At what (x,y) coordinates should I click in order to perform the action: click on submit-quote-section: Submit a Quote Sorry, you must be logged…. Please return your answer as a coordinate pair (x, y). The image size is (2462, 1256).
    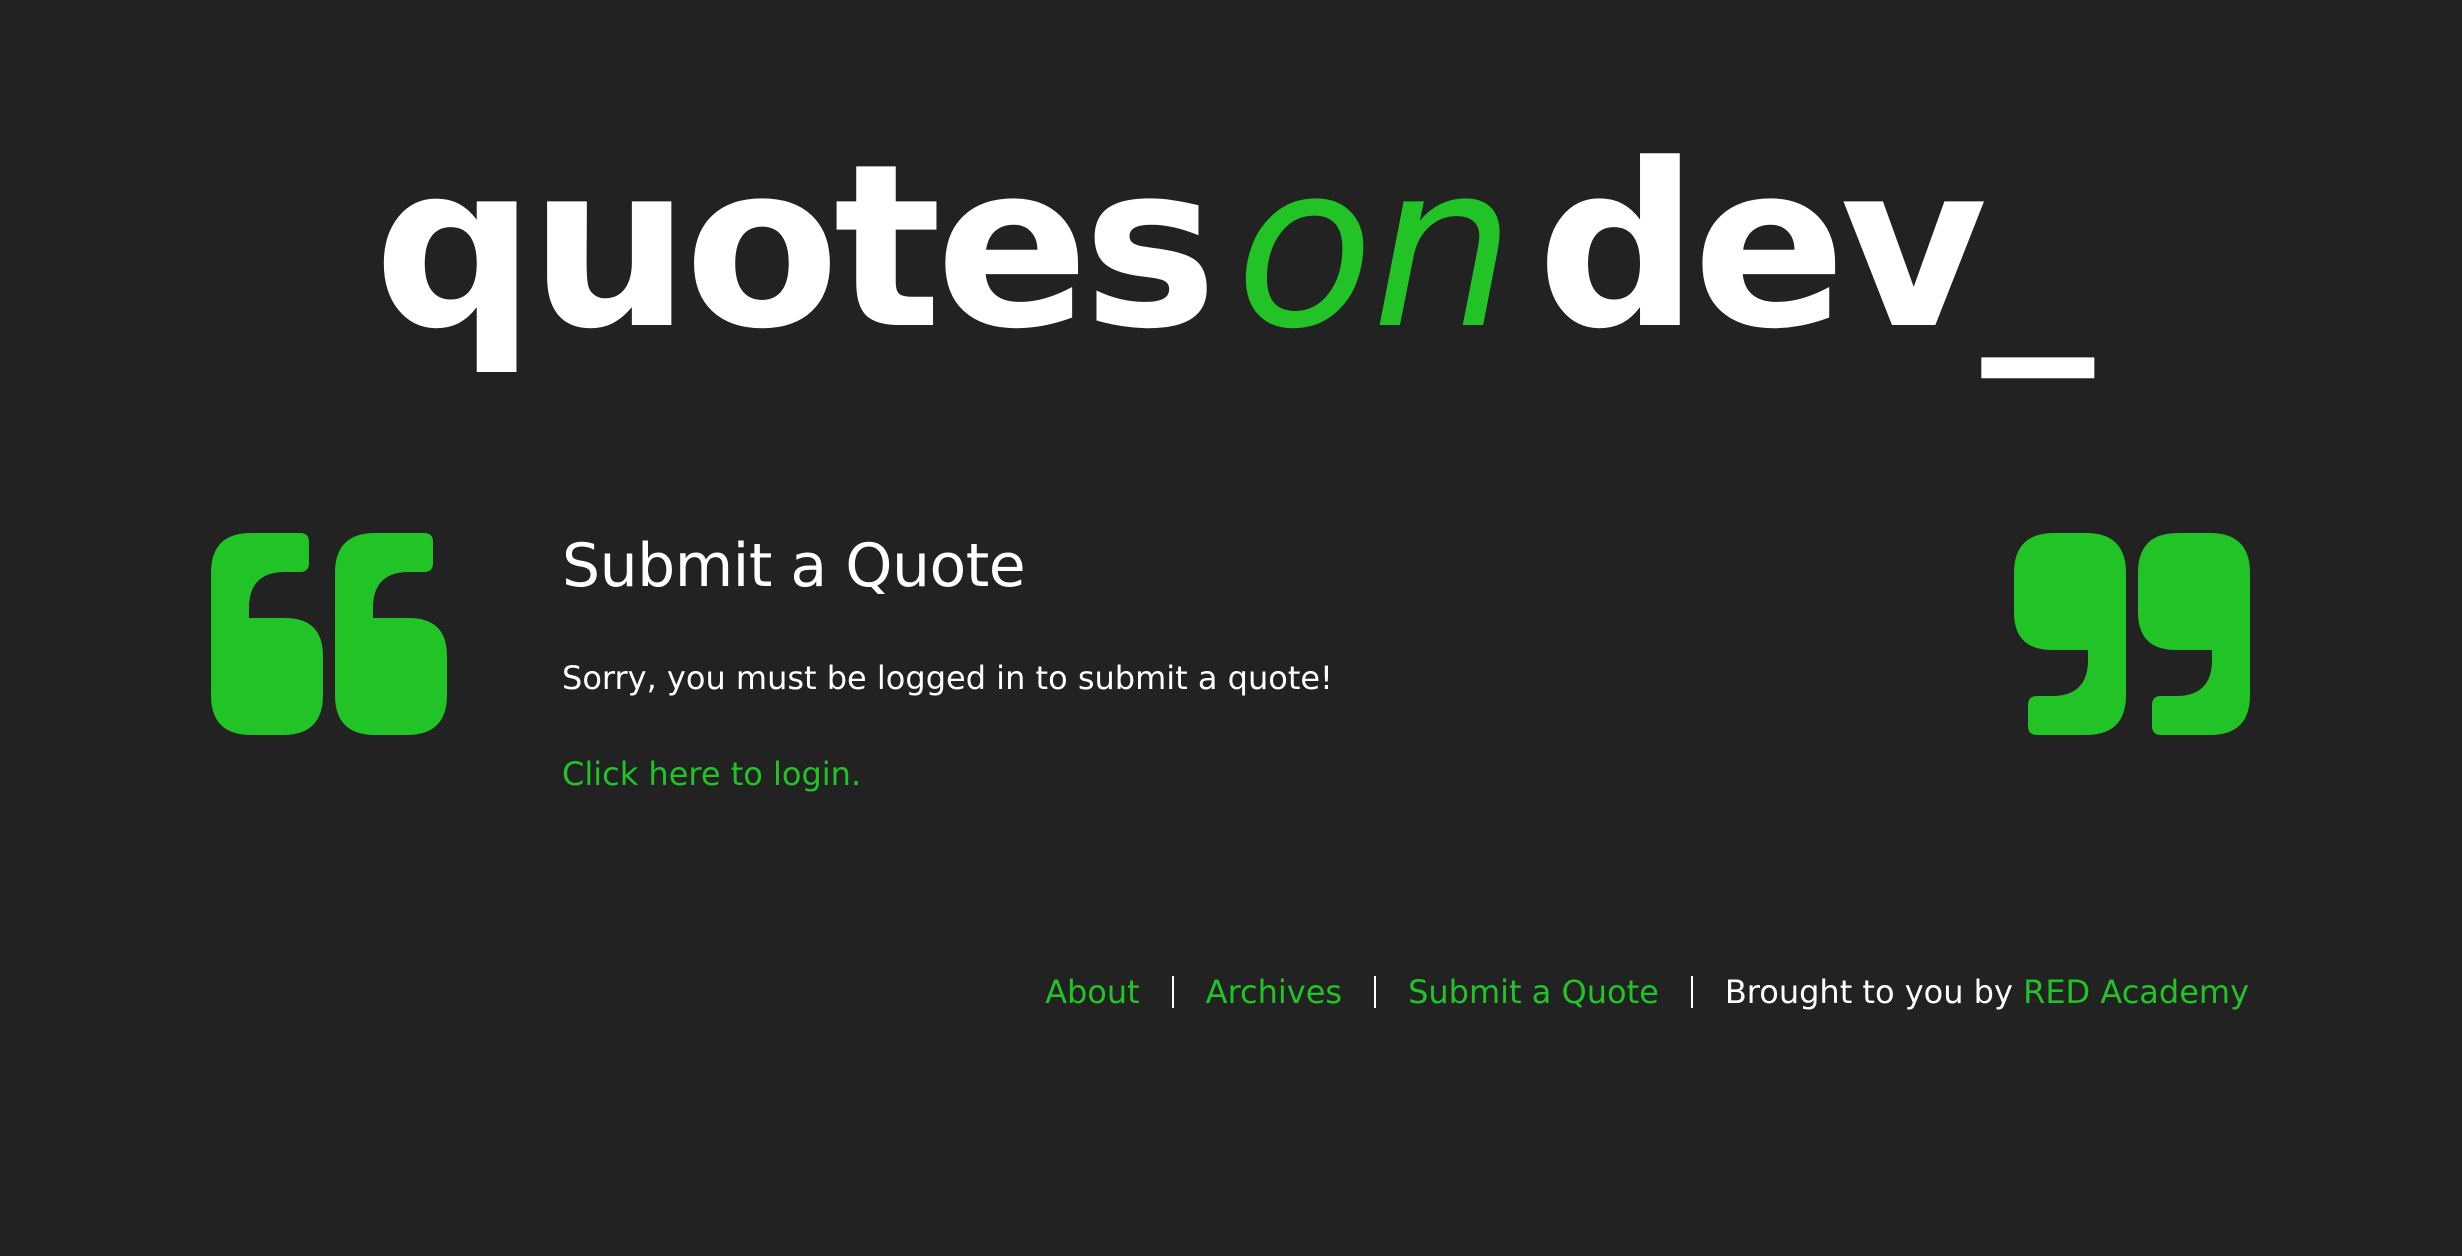
    Looking at the image, I should click on (1262, 661).